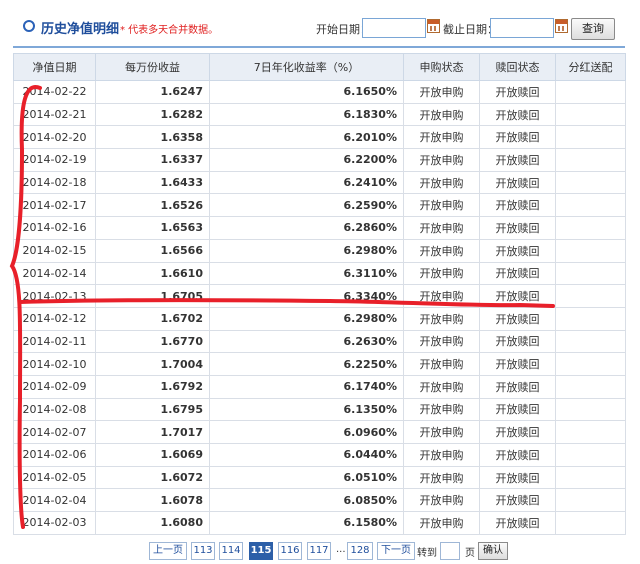 This screenshot has width=640, height=564. Describe the element at coordinates (319, 228) in the screenshot. I see `table-row: 2014-02-16 1.6563 6.2860% 开放申购 开放赎回` at that location.